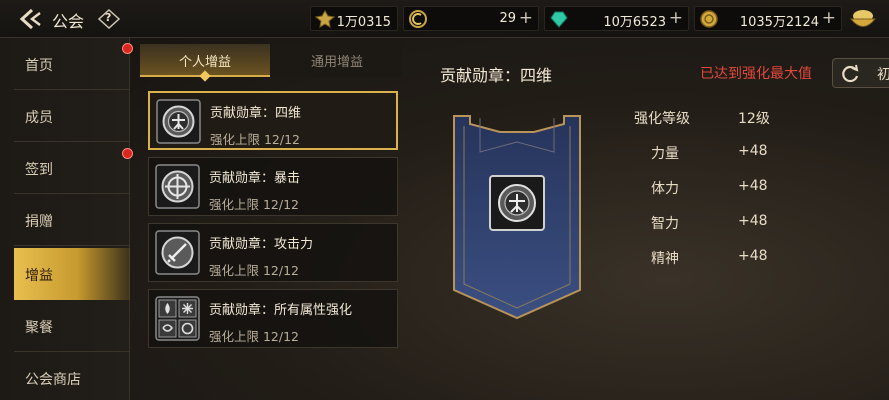 This screenshot has height=400, width=889. I want to click on sidebar-item-label: 增益, so click(39, 276).